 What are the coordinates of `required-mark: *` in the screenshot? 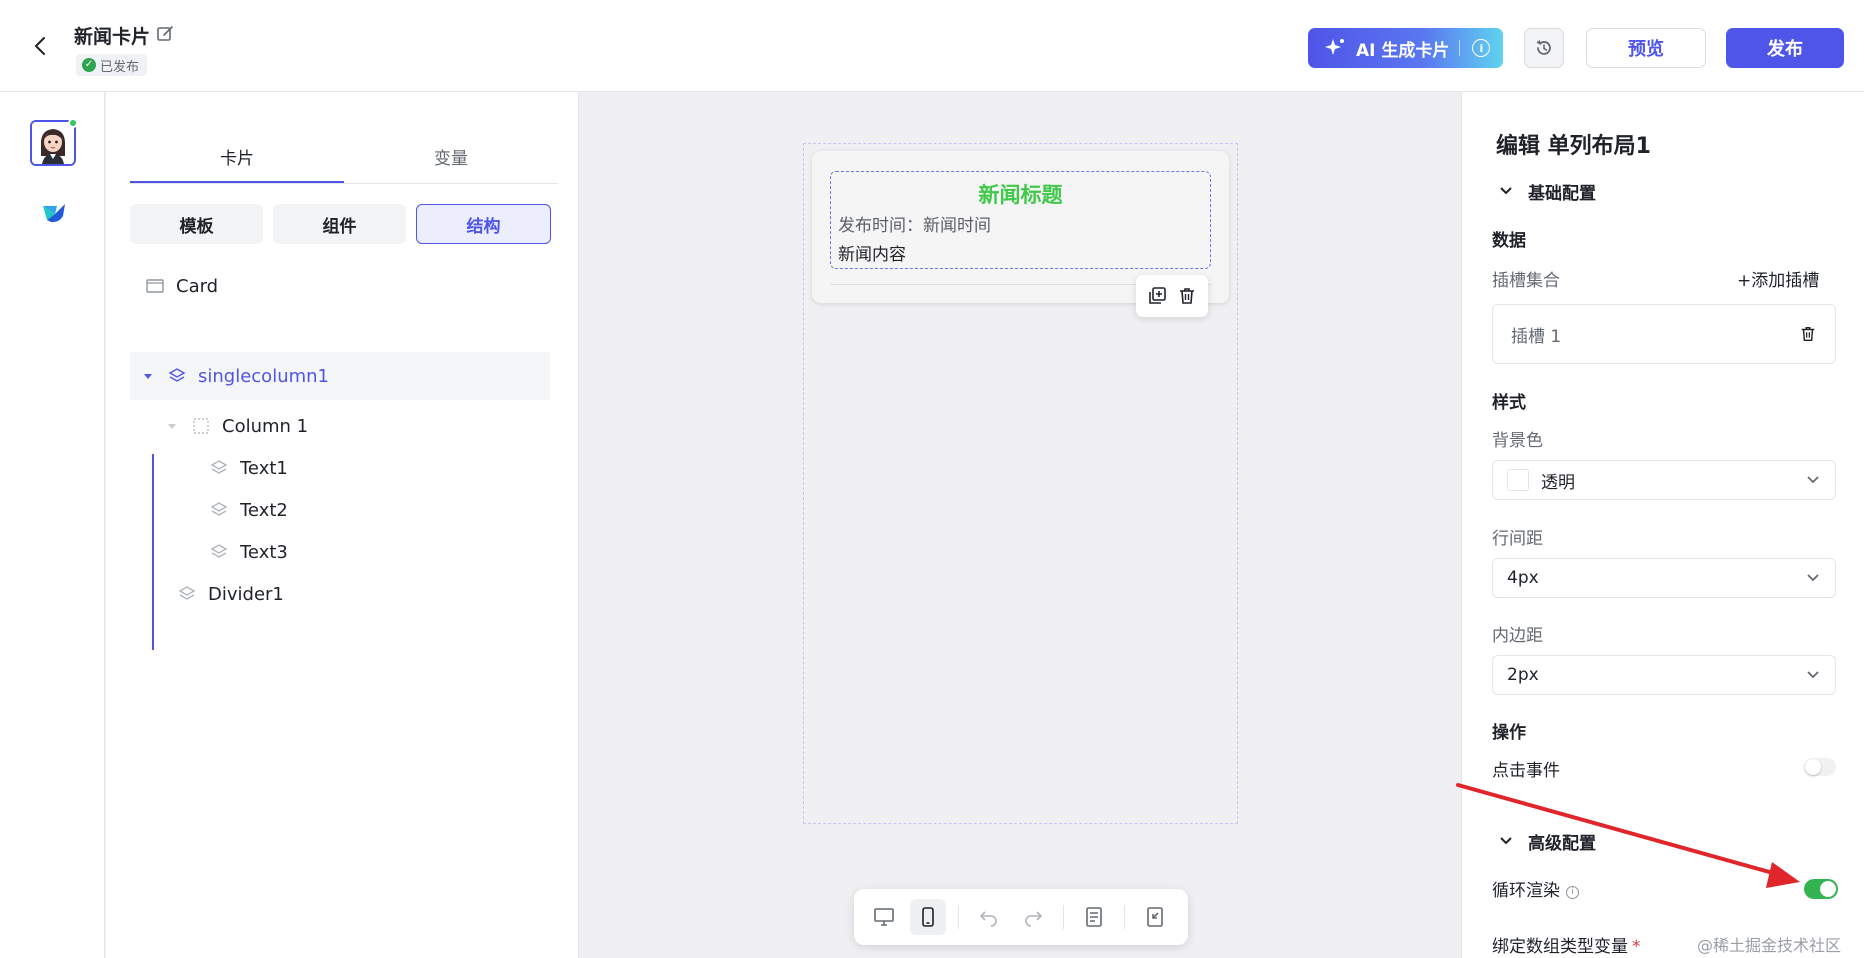 It's located at (1636, 947).